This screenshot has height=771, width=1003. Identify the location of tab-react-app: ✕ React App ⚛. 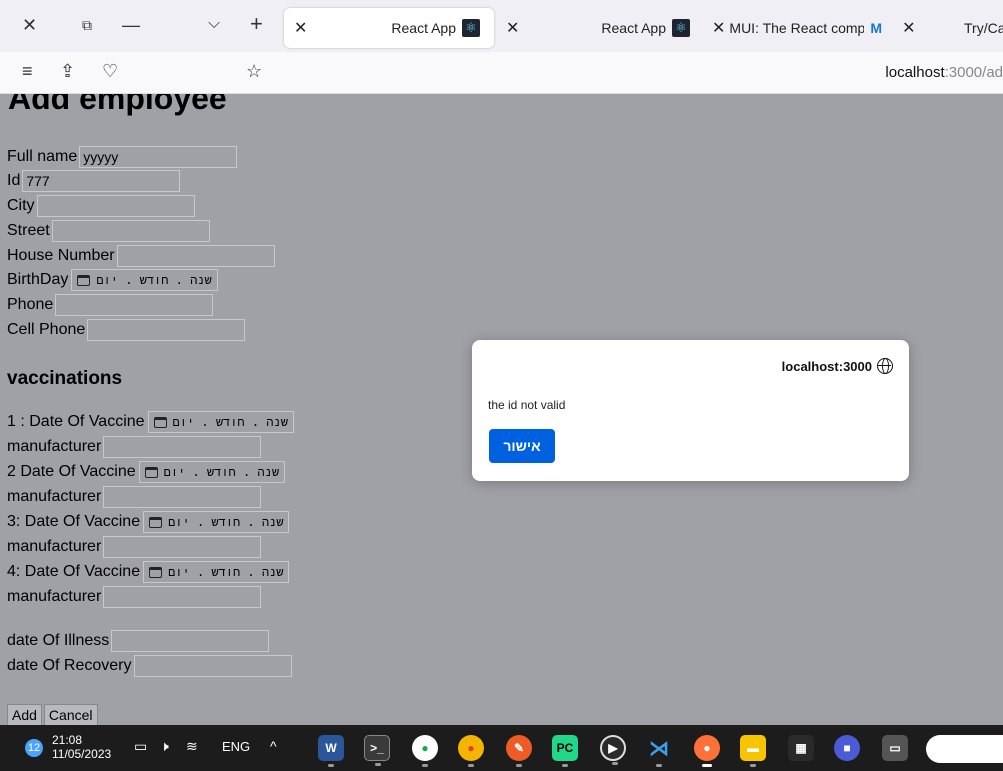
(600, 28).